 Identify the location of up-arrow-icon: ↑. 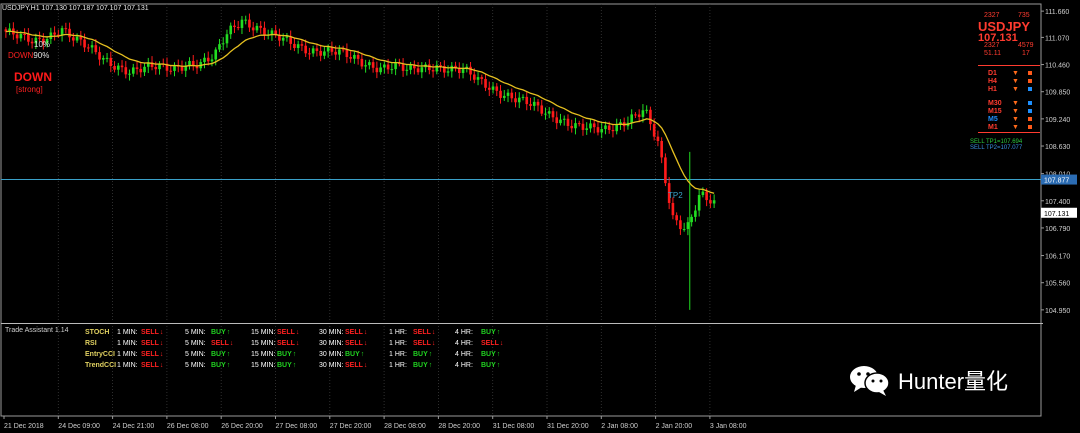
(228, 354).